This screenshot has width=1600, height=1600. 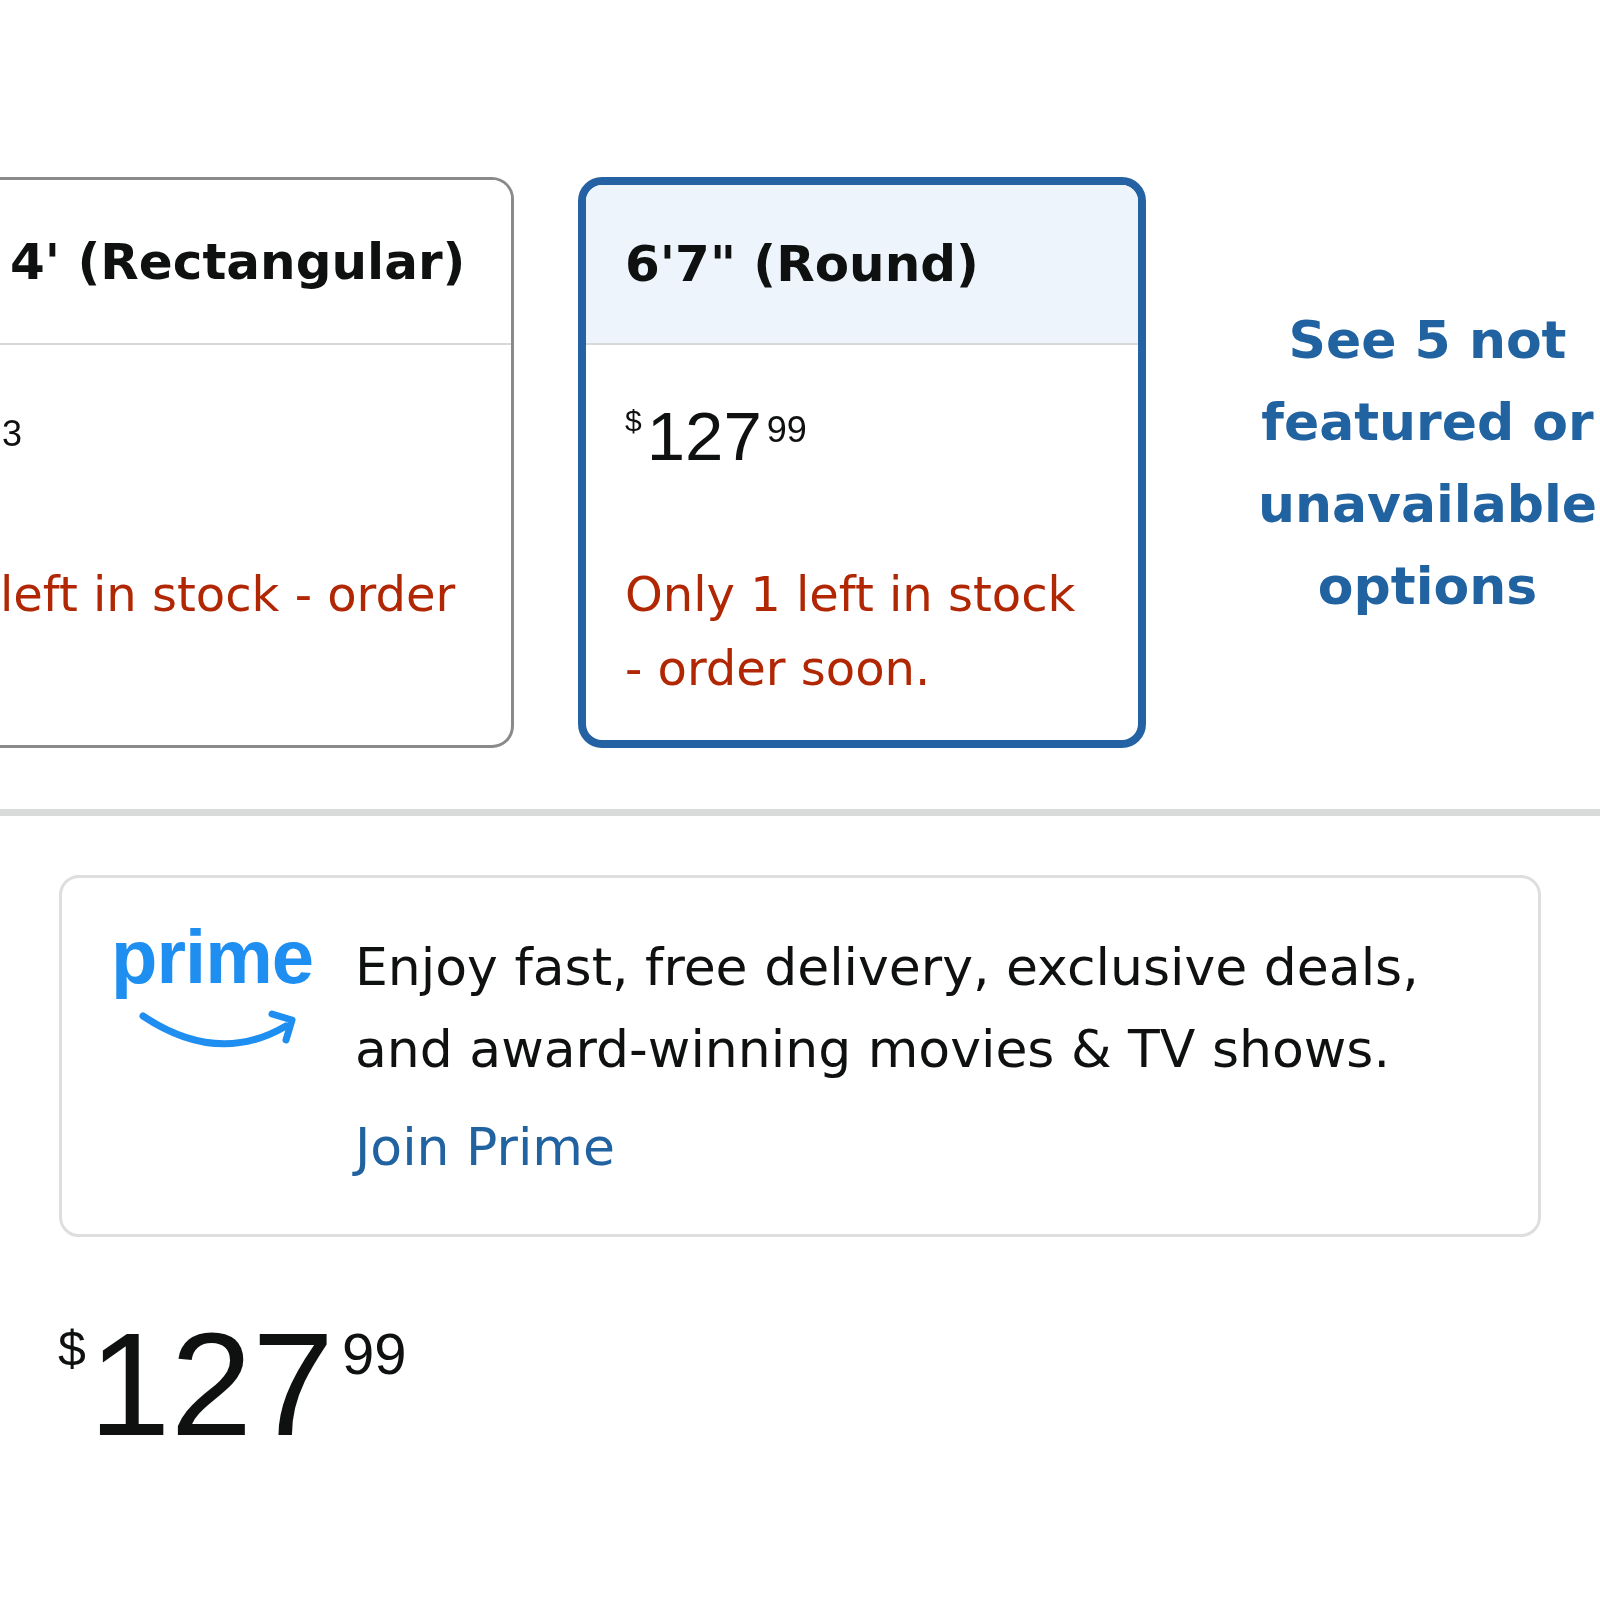 What do you see at coordinates (887, 1008) in the screenshot?
I see `promo-text: Enjoy fast, free delivery, exclusive deals, and award-winning movies & TV shows.` at bounding box center [887, 1008].